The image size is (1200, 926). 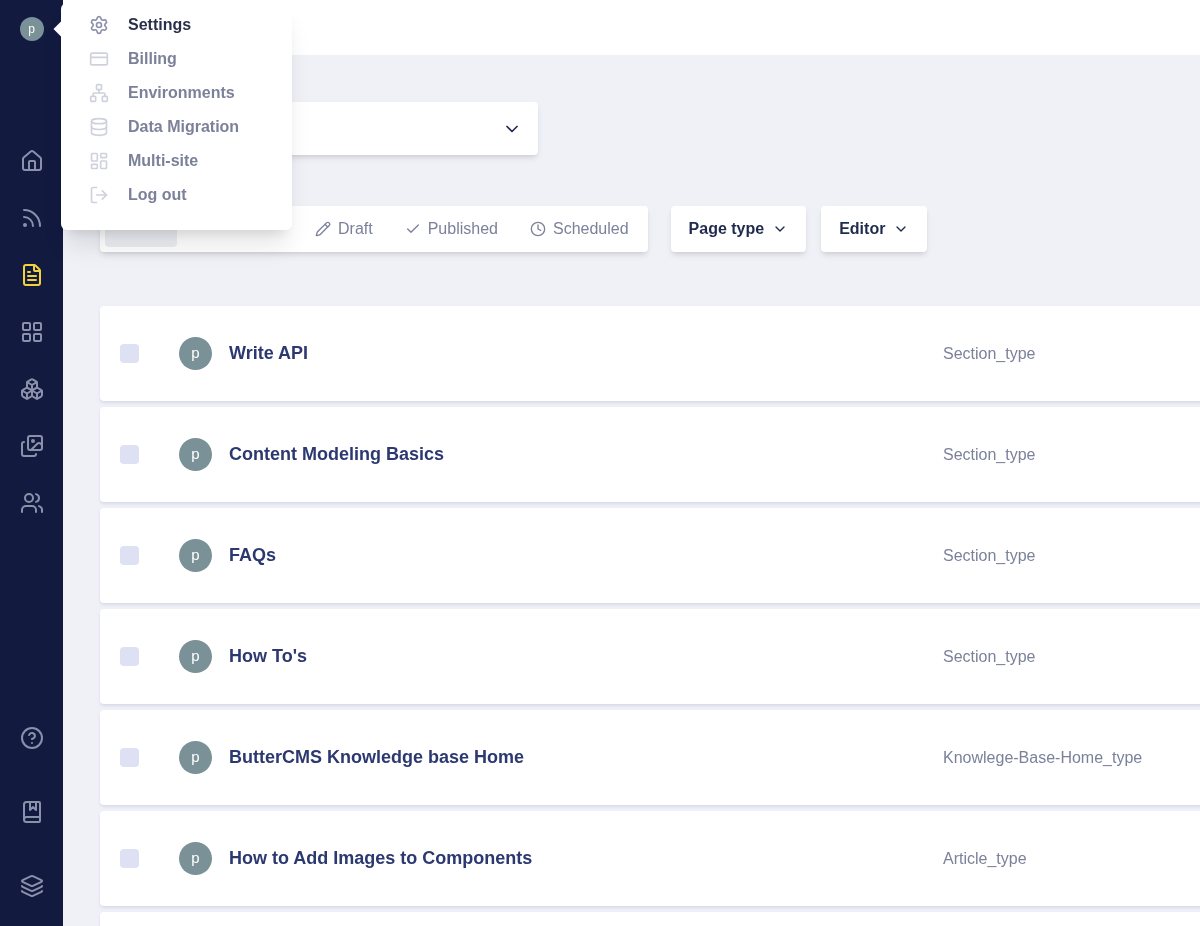 What do you see at coordinates (579, 656) in the screenshot?
I see `page-title: How To's` at bounding box center [579, 656].